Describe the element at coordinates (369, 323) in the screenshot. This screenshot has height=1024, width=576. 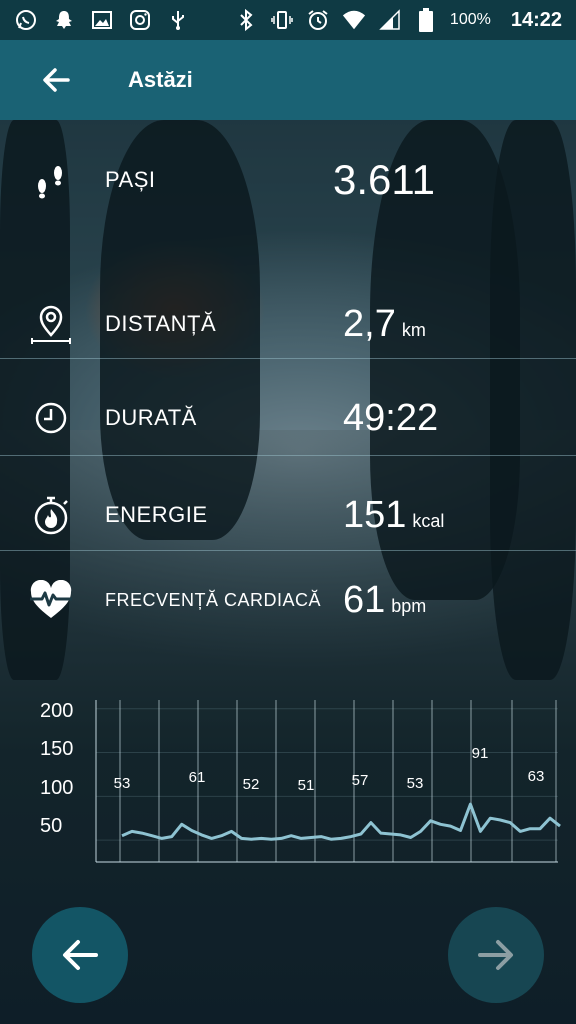
I see `metric-value: 2,7` at that location.